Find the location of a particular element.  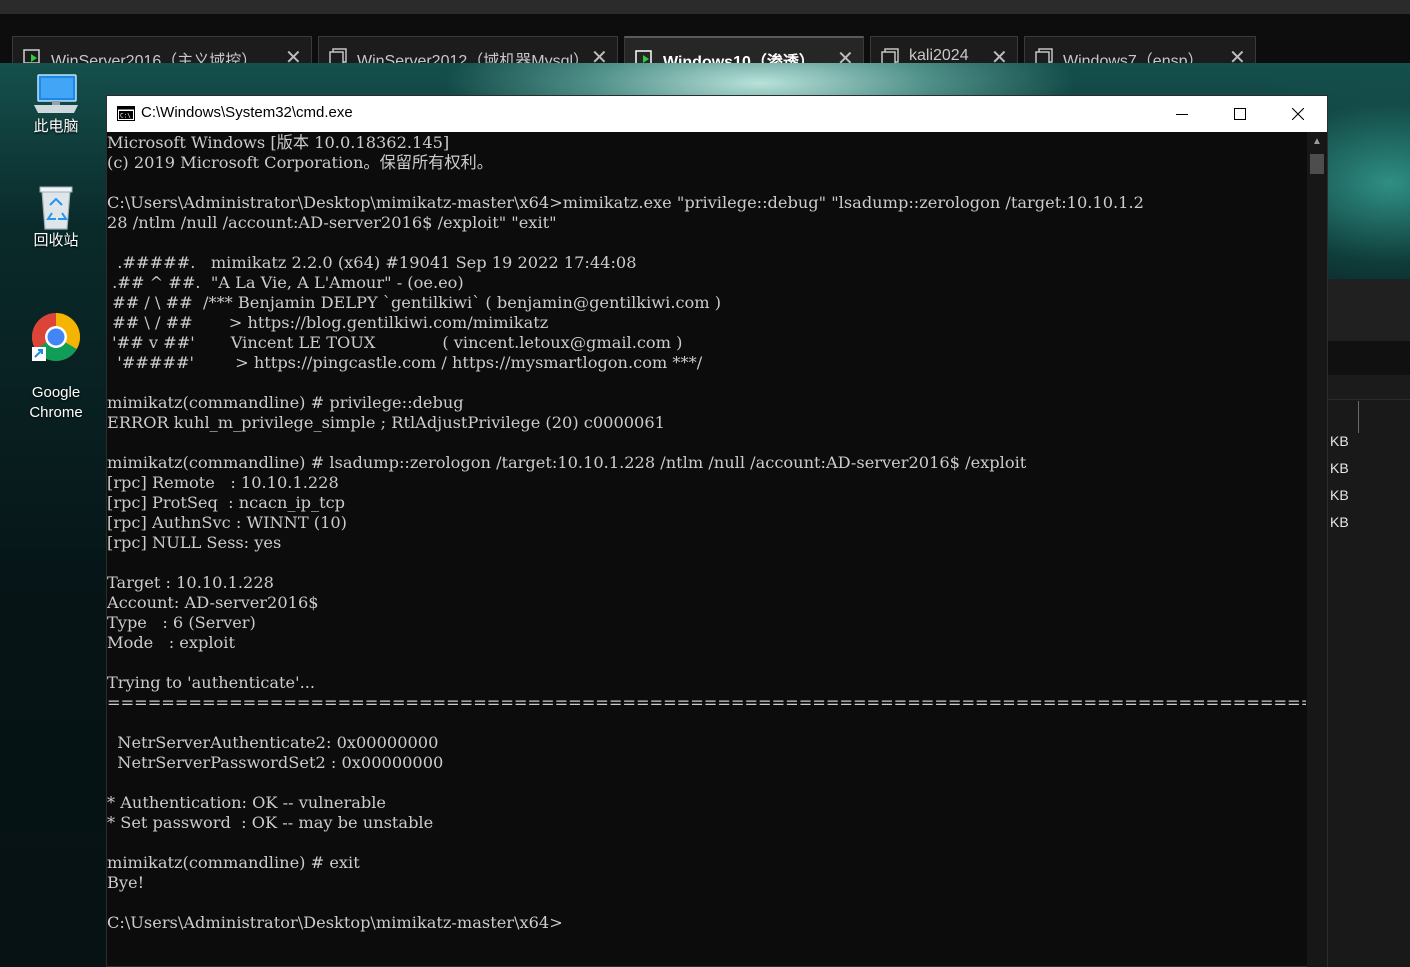

explorer-address-bar is located at coordinates (1369, 358).